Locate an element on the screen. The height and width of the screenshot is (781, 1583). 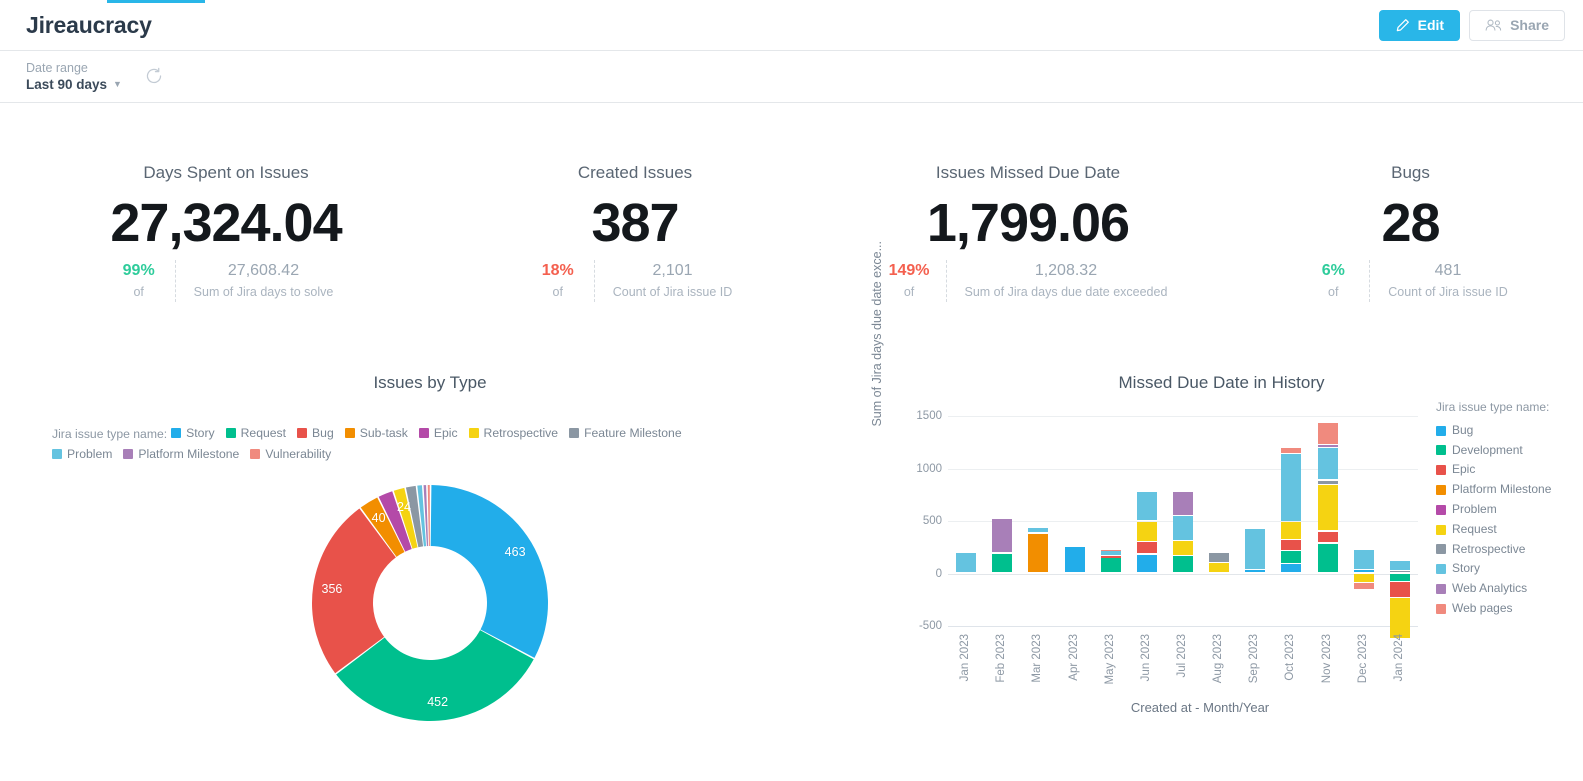
donut-slice-label: 463 is located at coordinates (515, 552).